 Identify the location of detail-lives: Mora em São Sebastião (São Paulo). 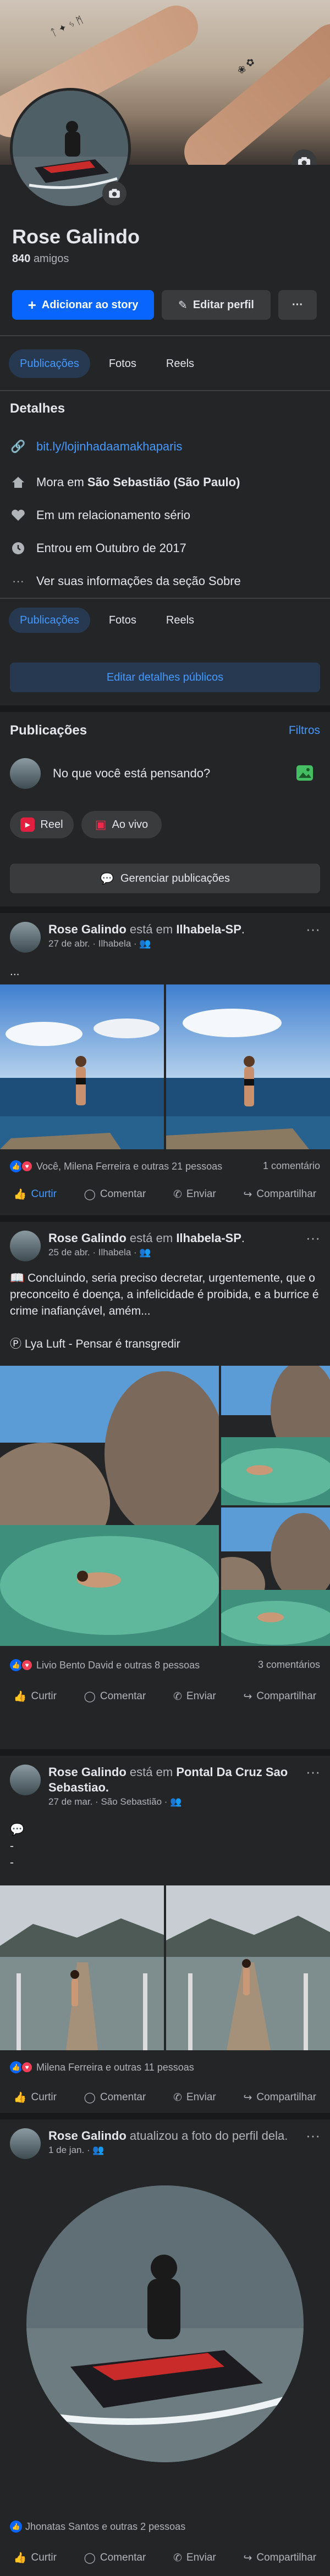
(125, 482).